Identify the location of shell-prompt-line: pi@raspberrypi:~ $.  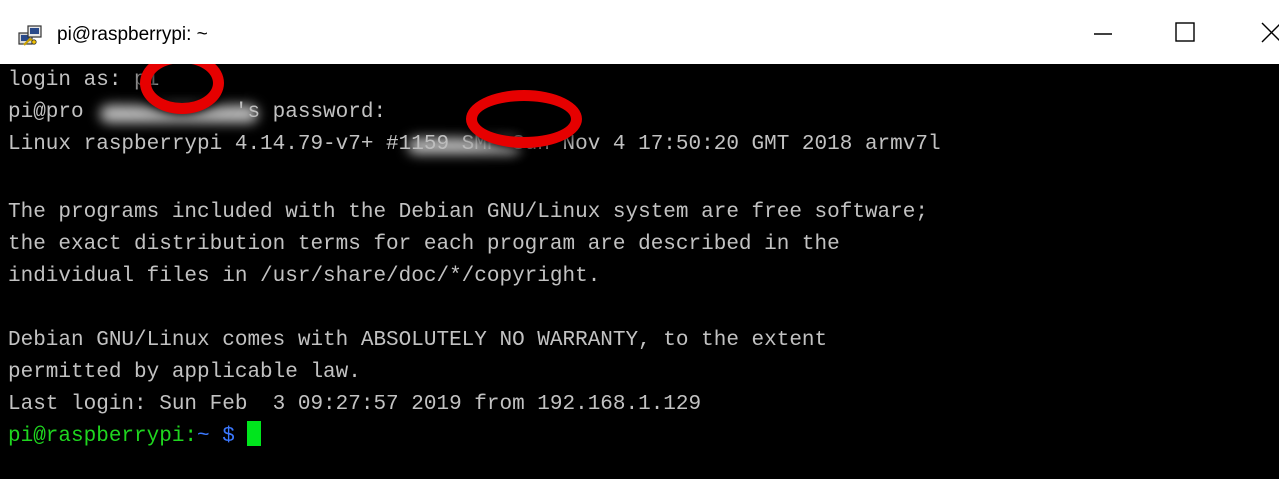
(134, 437).